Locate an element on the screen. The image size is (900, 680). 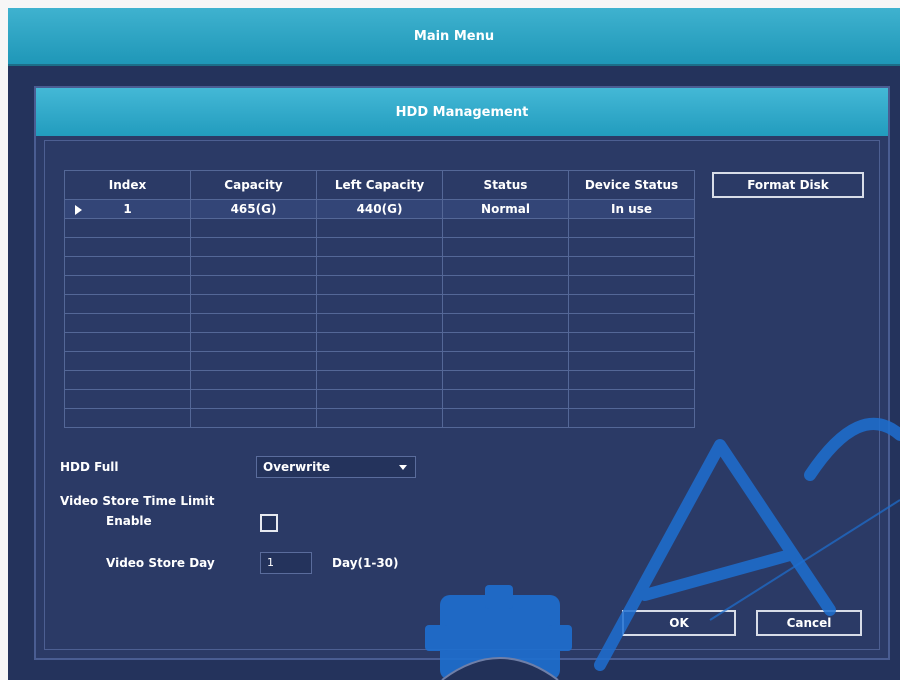
header-index: Index is located at coordinates (127, 185).